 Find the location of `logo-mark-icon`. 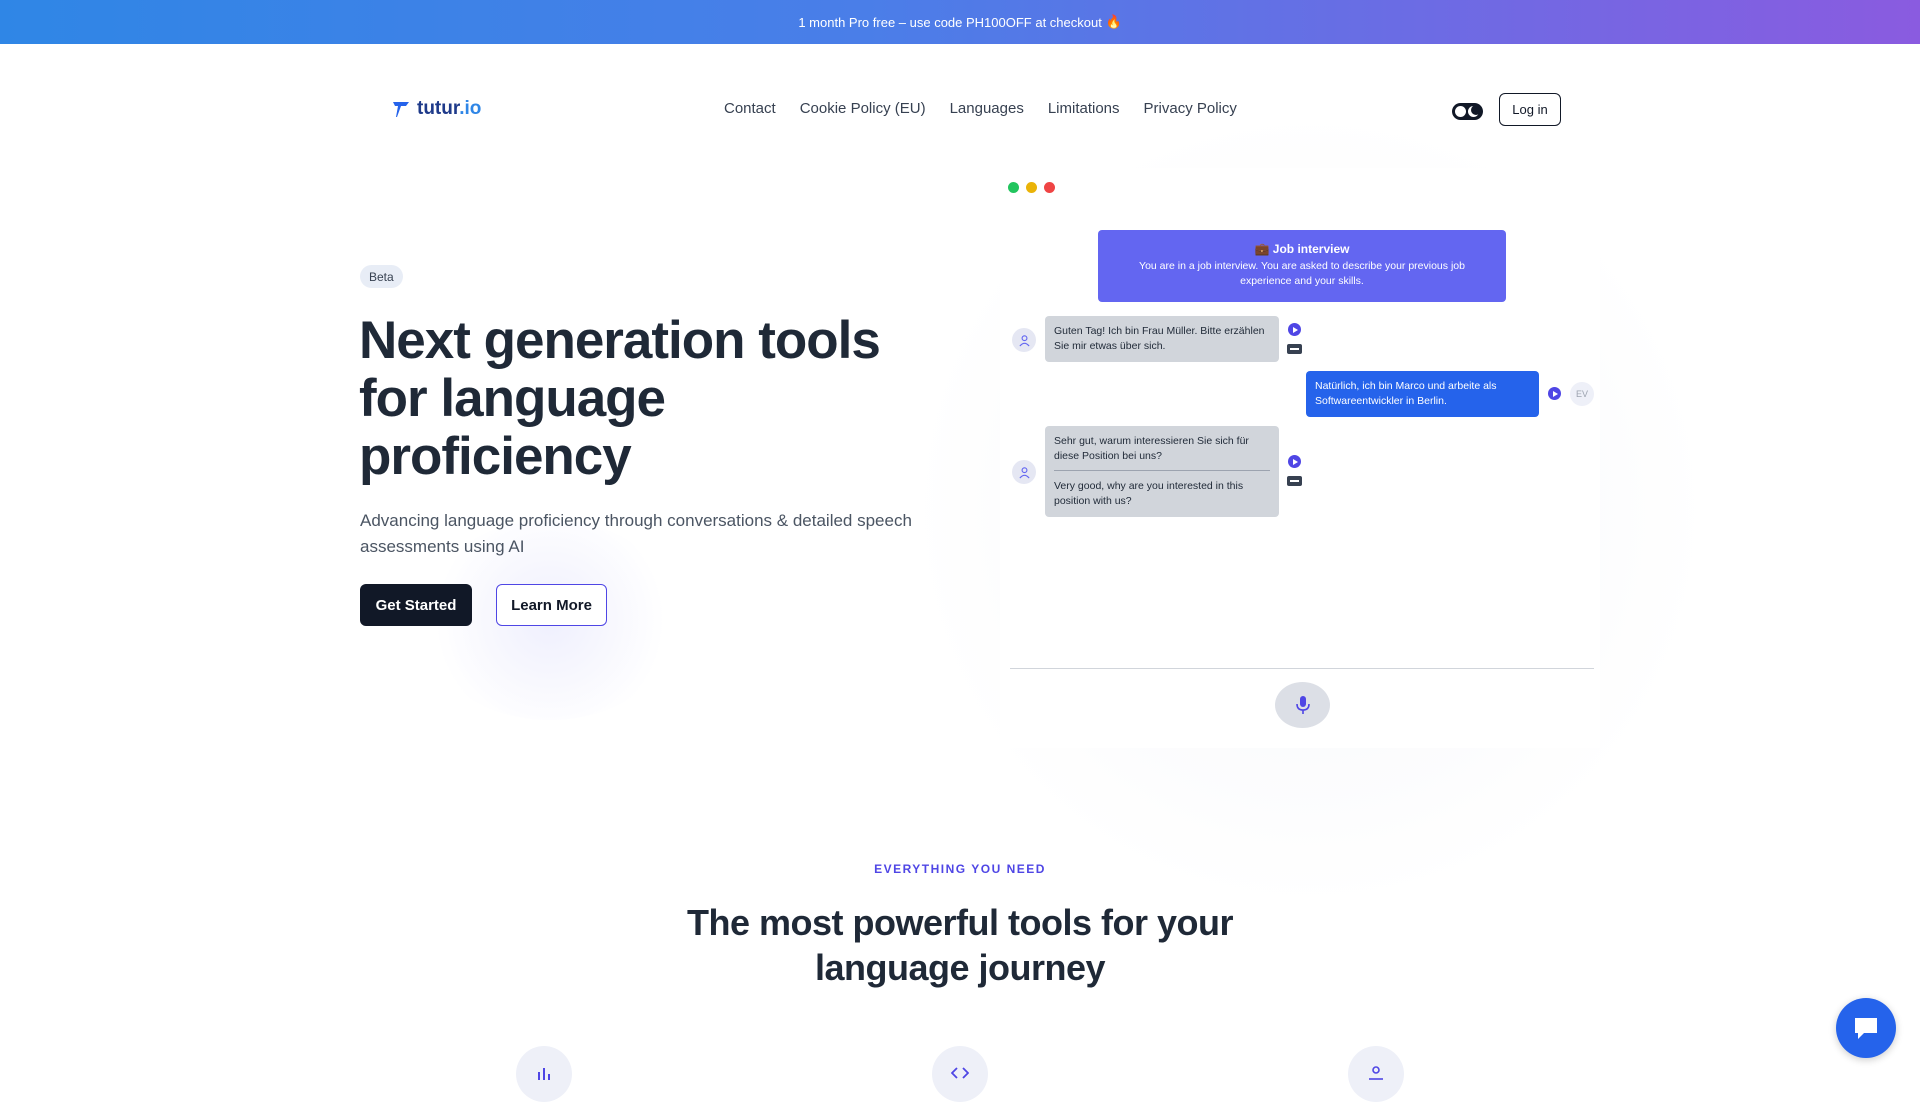

logo-mark-icon is located at coordinates (401, 109).